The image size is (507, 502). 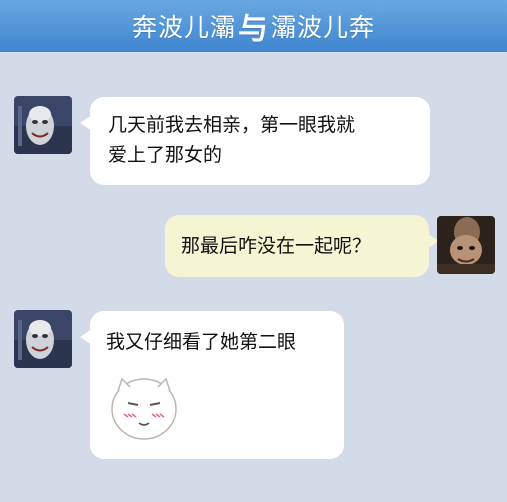 I want to click on message-text-line: 几天前我去相亲，第一眼我就, so click(x=232, y=125).